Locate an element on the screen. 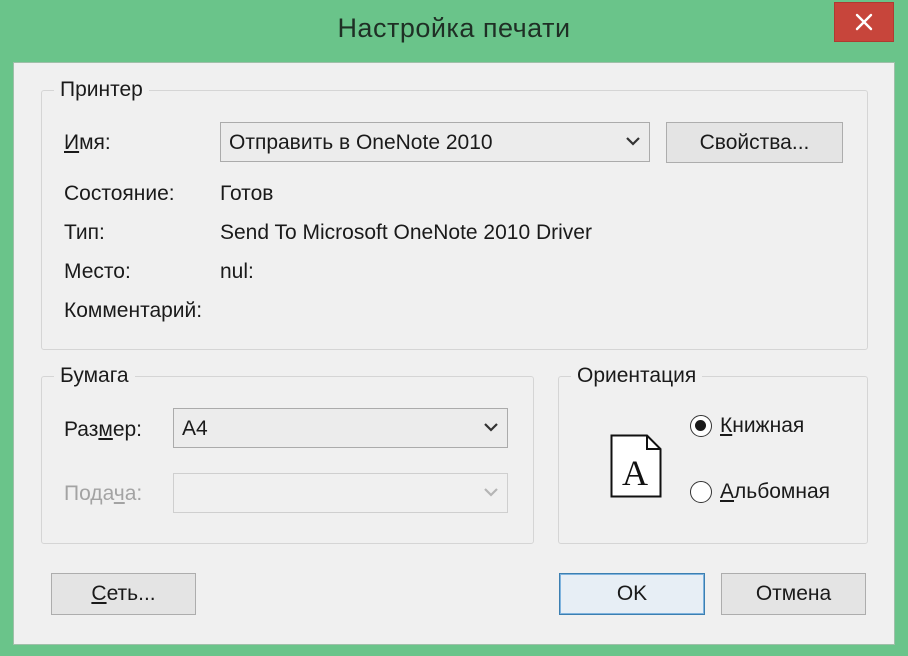 The image size is (908, 656). ok-button-label: OK is located at coordinates (632, 593).